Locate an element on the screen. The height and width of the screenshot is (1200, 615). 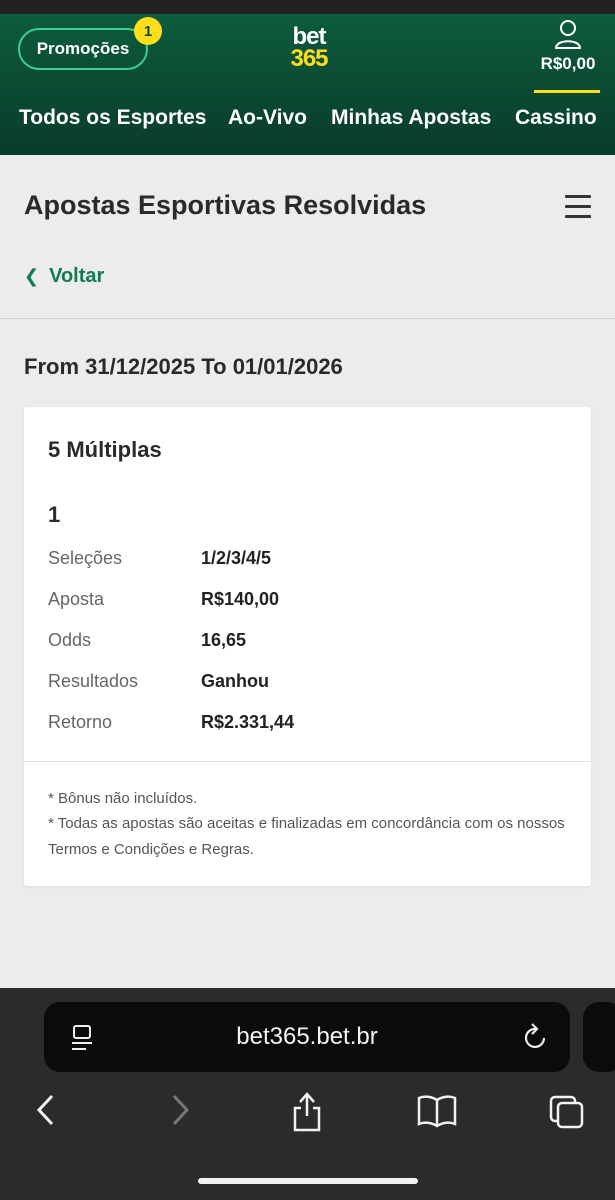
logo-text-365: 365 is located at coordinates (309, 58).